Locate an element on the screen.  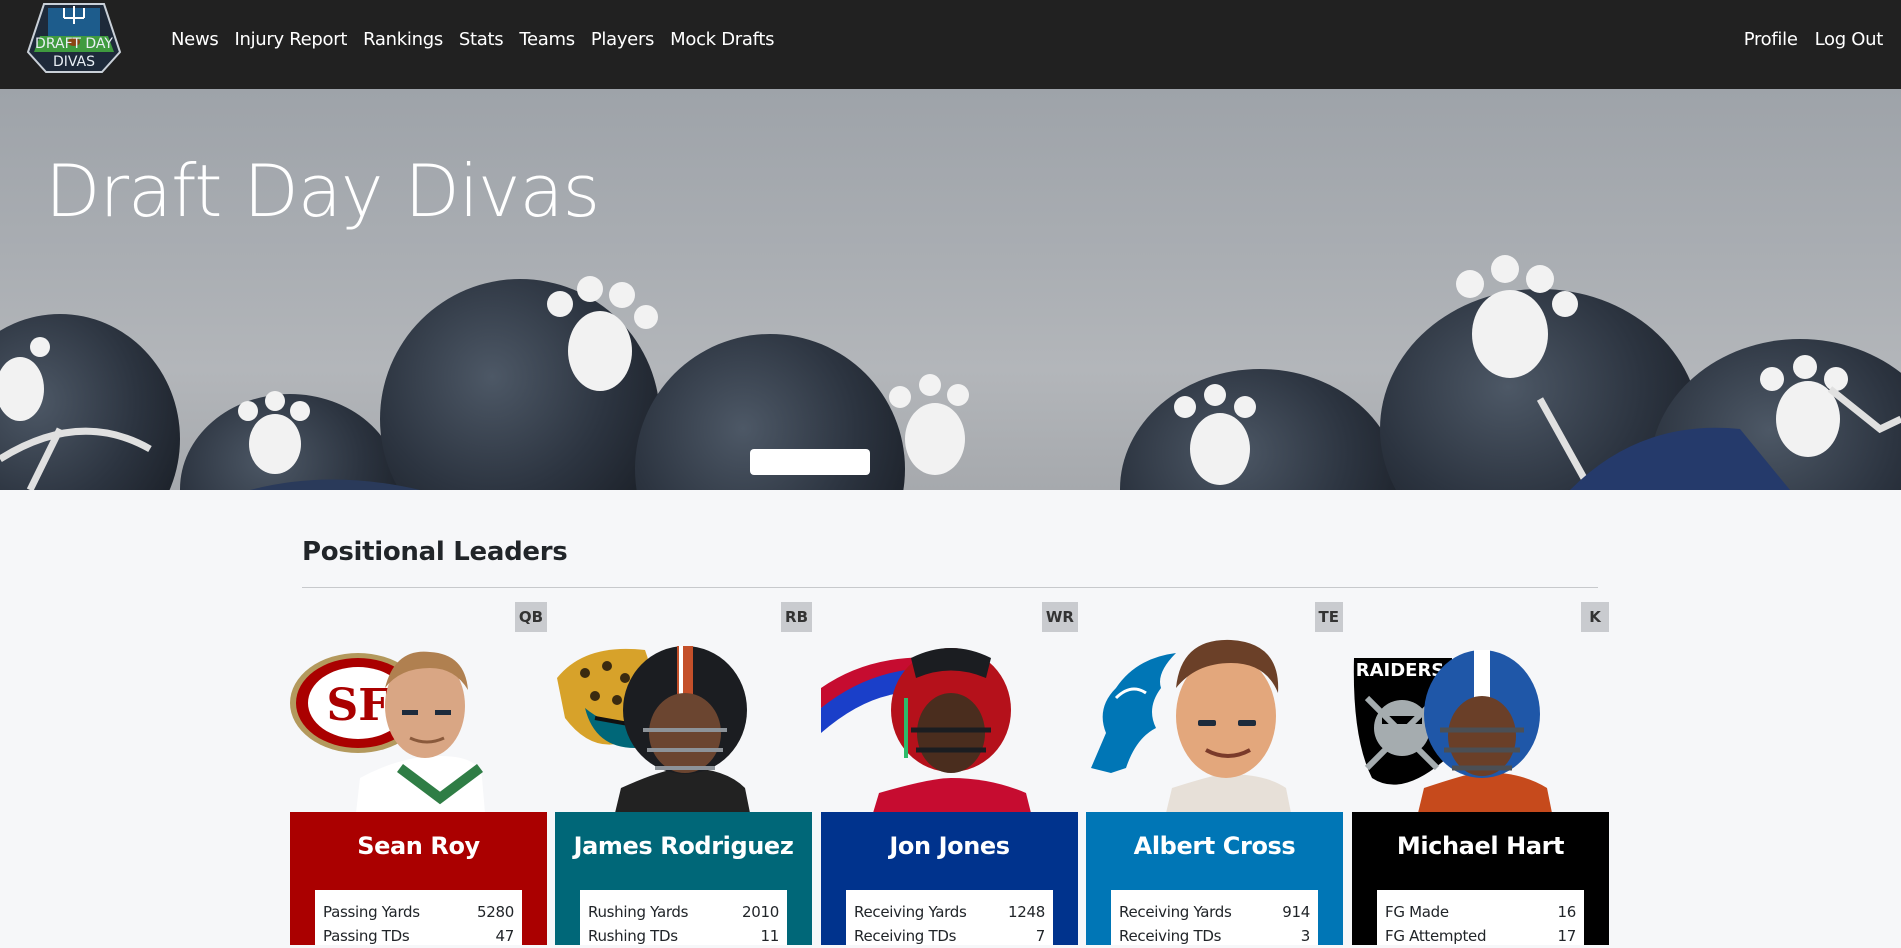
nav-news: News is located at coordinates (195, 39).